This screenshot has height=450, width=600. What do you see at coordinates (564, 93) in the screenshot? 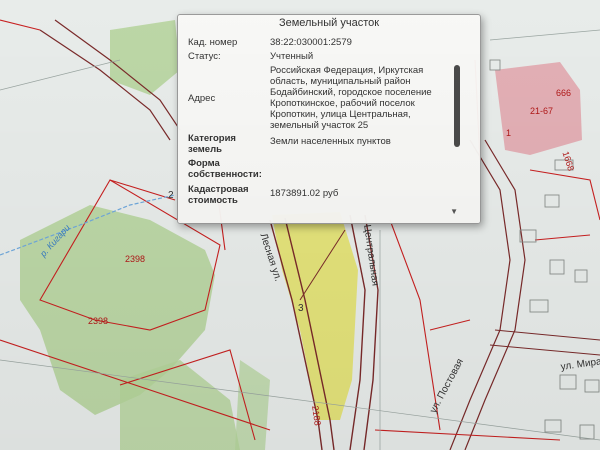
I see `parcel-label-666: 666` at bounding box center [564, 93].